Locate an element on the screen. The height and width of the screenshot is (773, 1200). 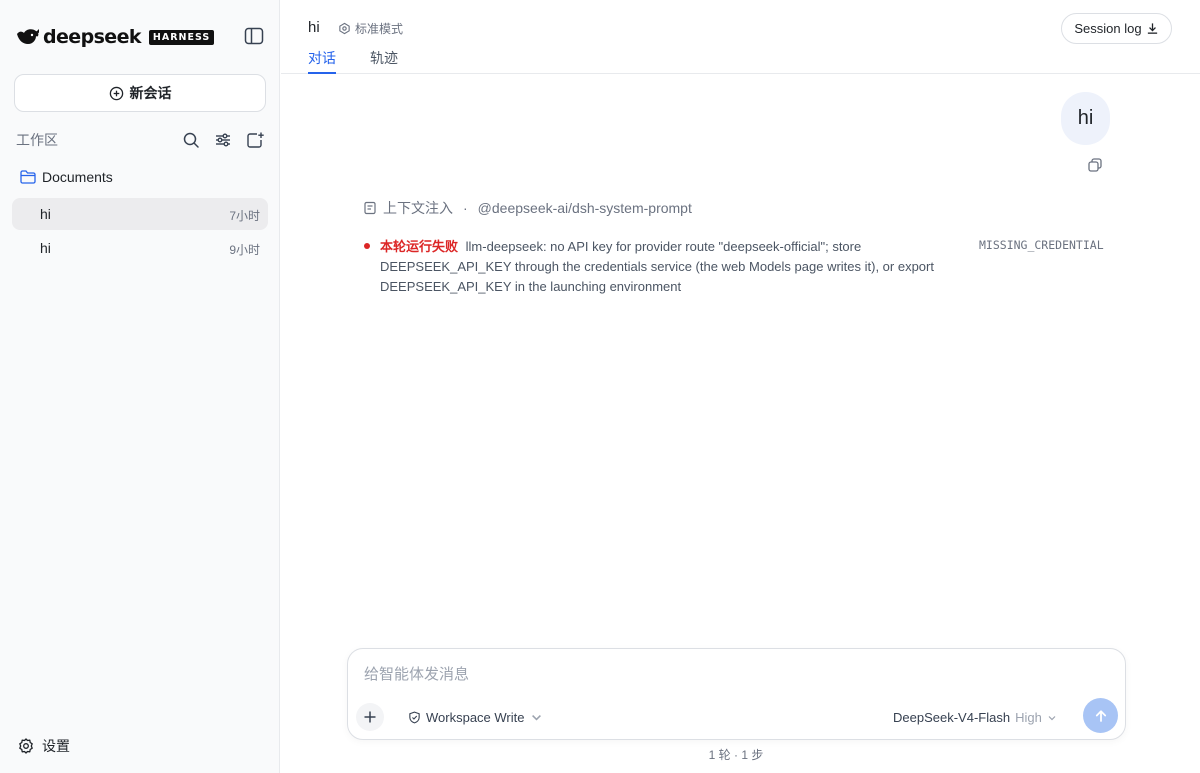
folder-documents: Documents is located at coordinates (66, 177).